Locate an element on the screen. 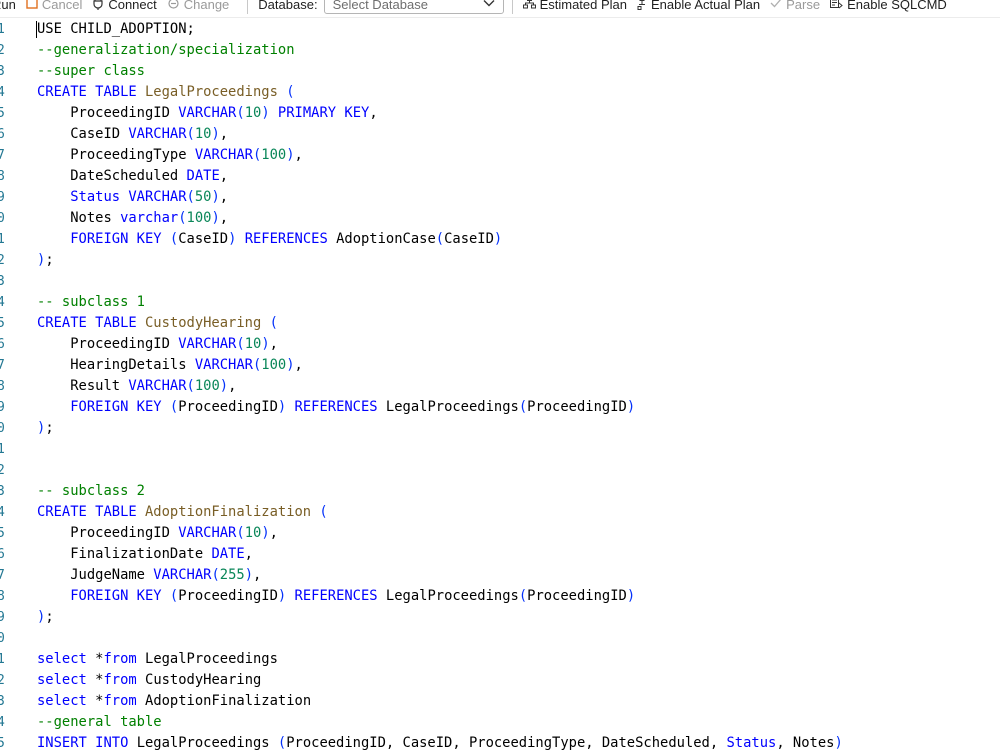 The width and height of the screenshot is (1000, 750). line-number: 7 is located at coordinates (2, 575).